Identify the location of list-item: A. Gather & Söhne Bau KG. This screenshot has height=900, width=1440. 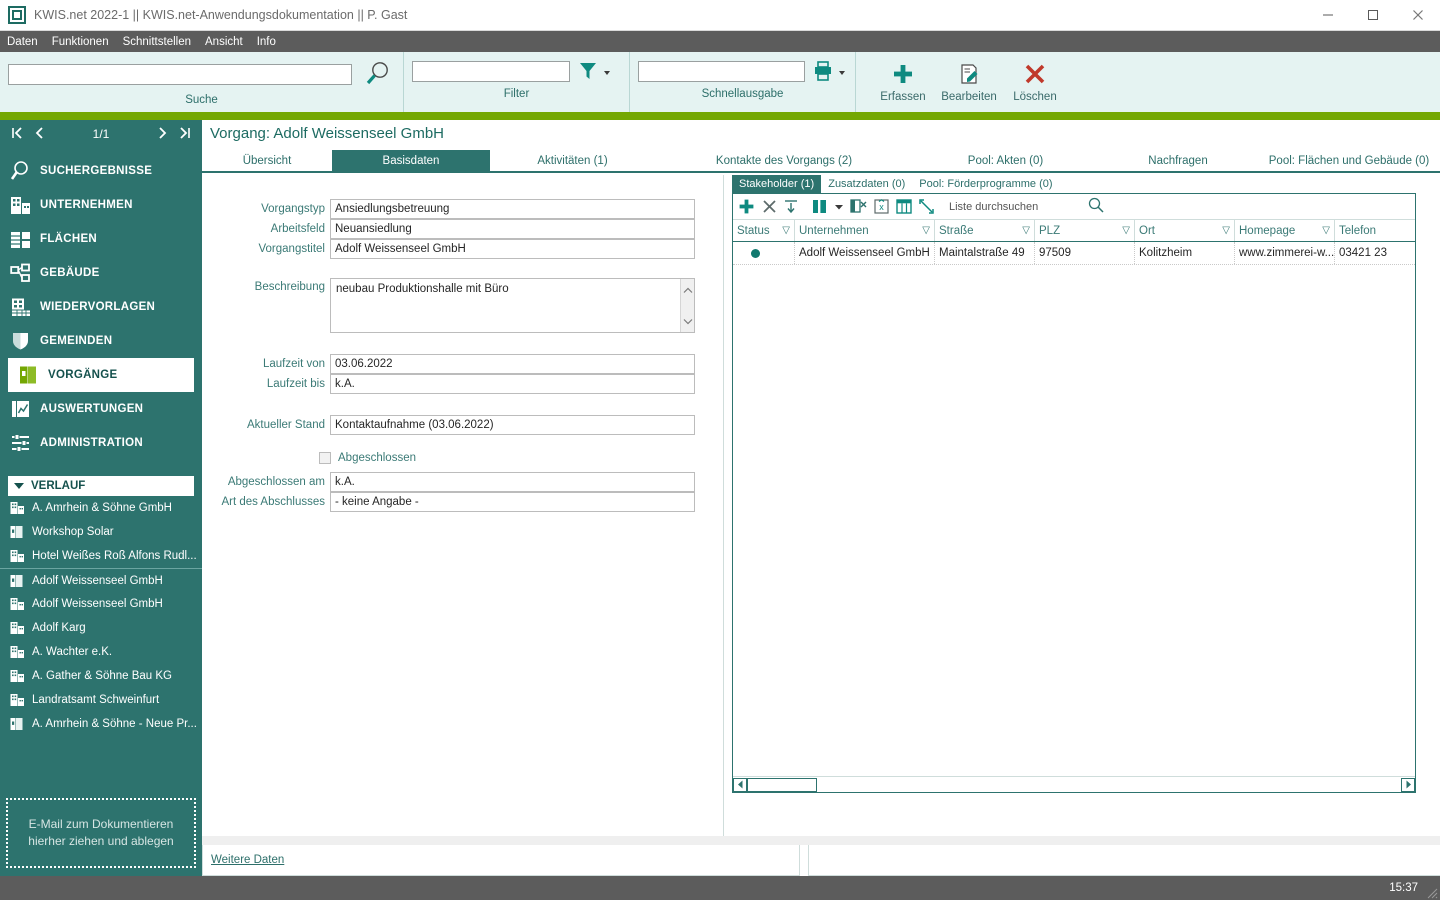
(101, 676).